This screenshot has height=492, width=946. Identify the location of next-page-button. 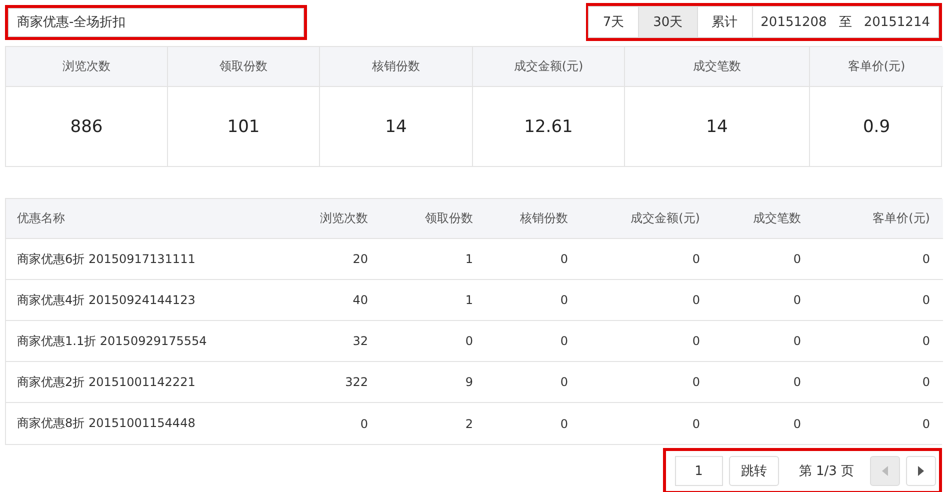
(921, 471).